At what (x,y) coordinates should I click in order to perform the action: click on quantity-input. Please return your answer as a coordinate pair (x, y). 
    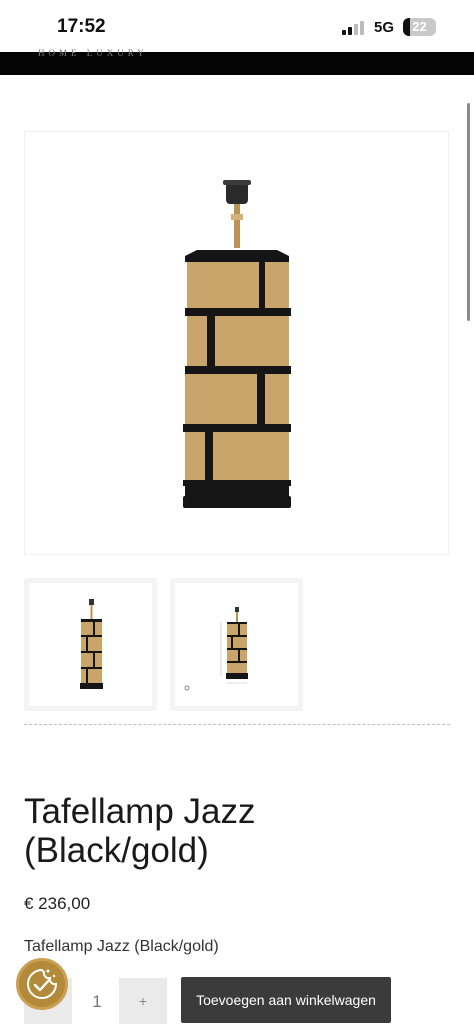
    Looking at the image, I should click on (97, 1002).